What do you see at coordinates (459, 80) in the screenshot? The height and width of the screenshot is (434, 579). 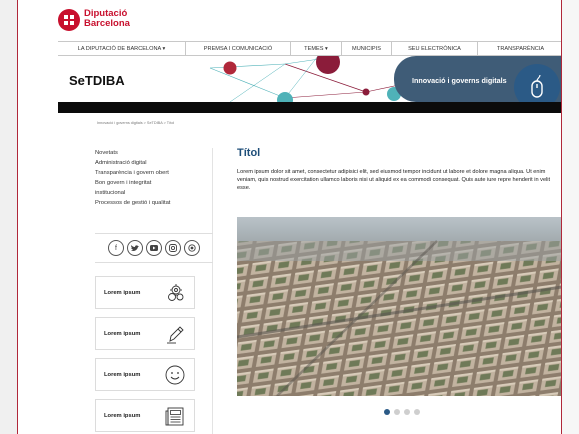 I see `hero-tagline: Innovació i governs digitals` at bounding box center [459, 80].